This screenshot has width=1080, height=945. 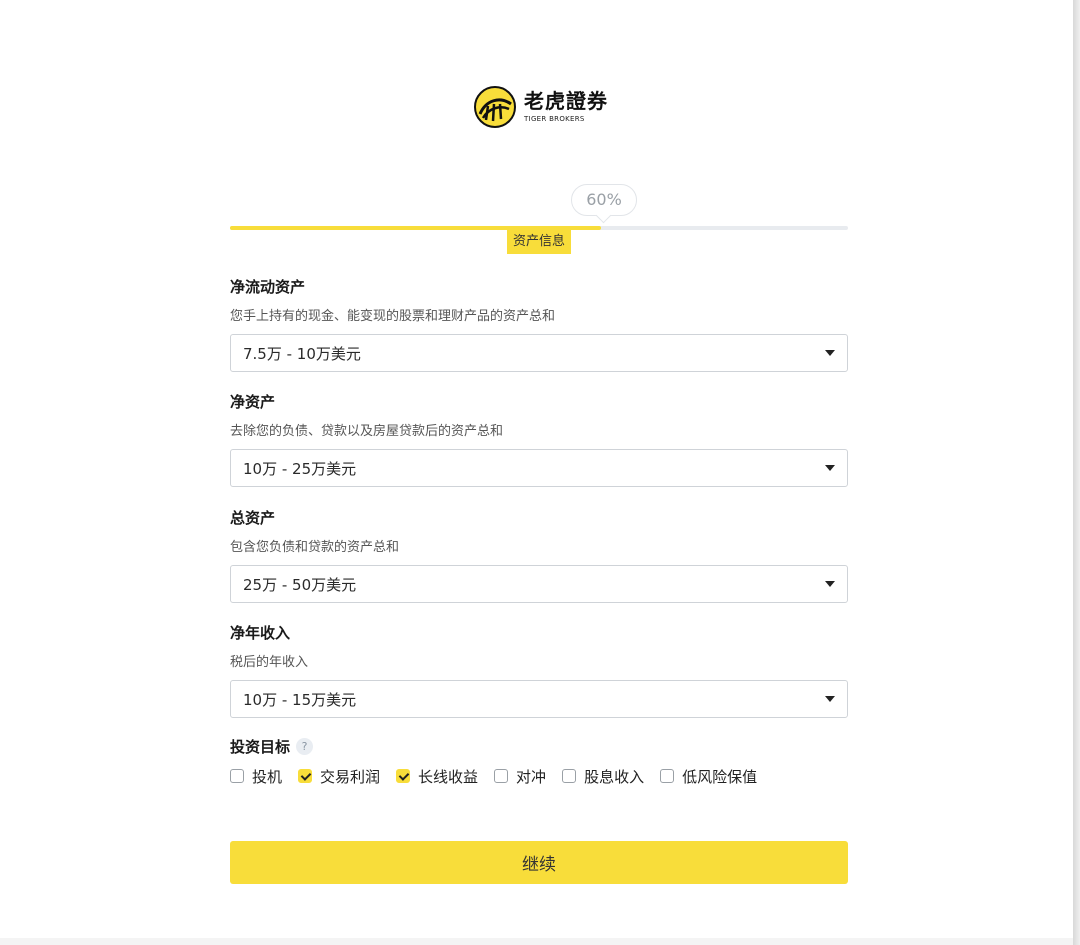 What do you see at coordinates (267, 776) in the screenshot?
I see `goal-label: 投机` at bounding box center [267, 776].